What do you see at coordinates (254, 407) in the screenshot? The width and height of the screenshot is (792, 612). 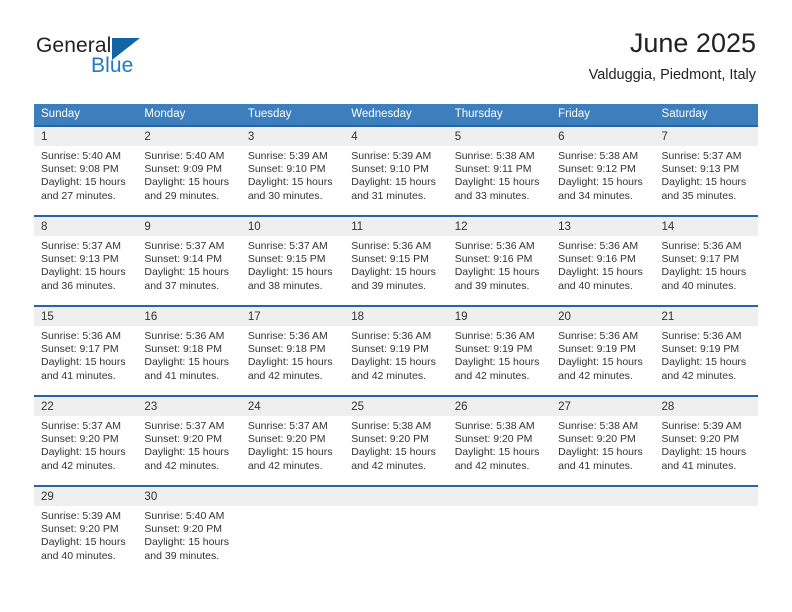 I see `day-number: 24` at bounding box center [254, 407].